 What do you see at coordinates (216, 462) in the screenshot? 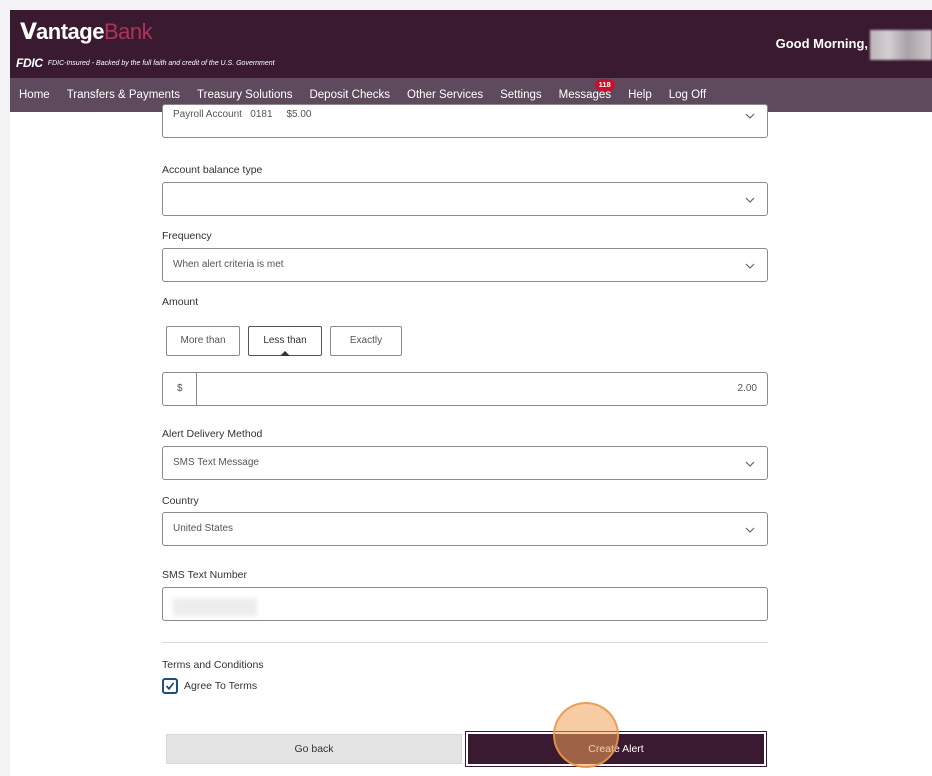
I see `delivery-method-value: SMS Text Message` at bounding box center [216, 462].